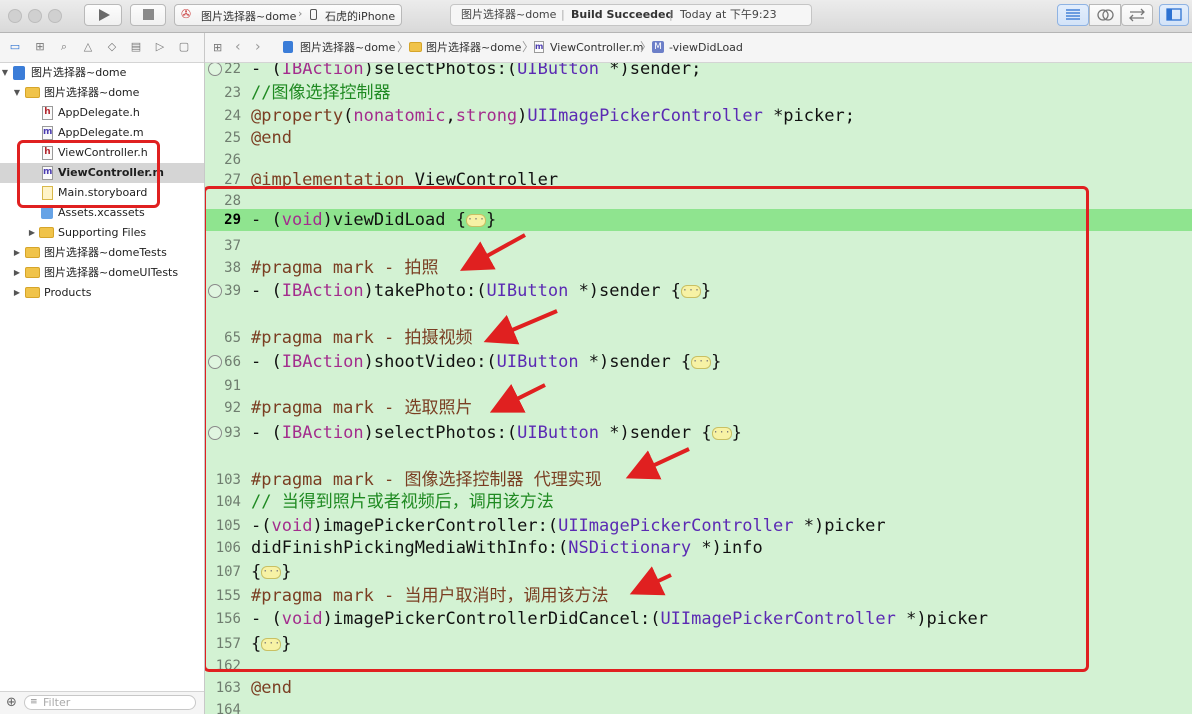 This screenshot has height=714, width=1192. What do you see at coordinates (136, 47) in the screenshot?
I see `debug-icon: ▤` at bounding box center [136, 47].